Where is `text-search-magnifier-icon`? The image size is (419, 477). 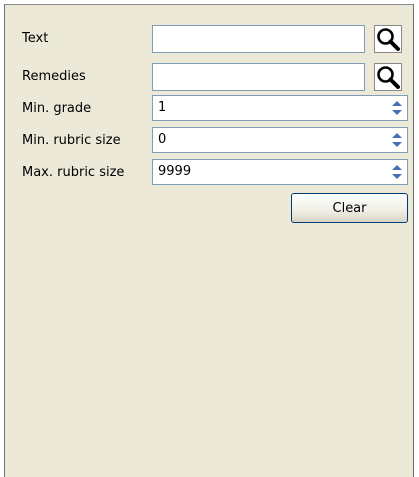
text-search-magnifier-icon is located at coordinates (388, 39).